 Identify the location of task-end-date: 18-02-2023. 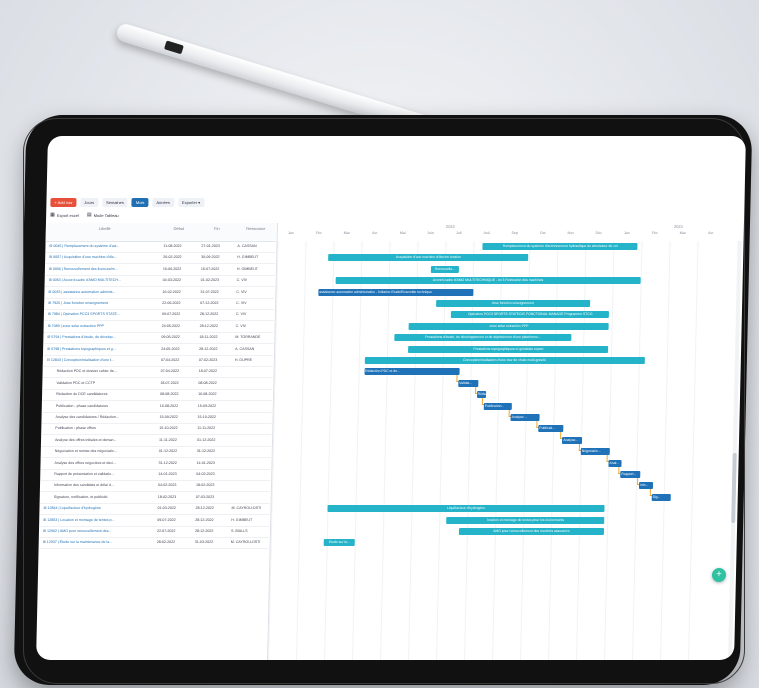
(205, 485).